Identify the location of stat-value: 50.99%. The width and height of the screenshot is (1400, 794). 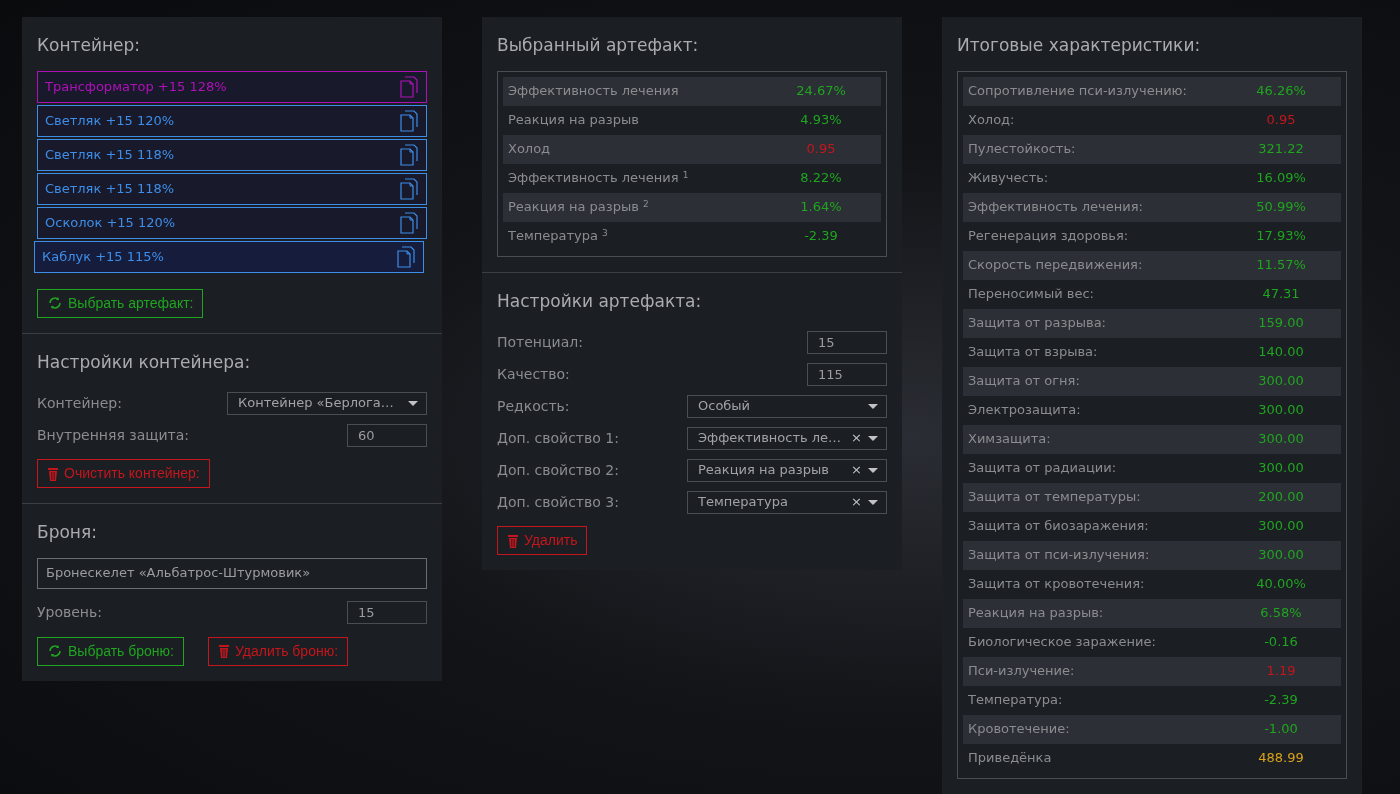
(1281, 207).